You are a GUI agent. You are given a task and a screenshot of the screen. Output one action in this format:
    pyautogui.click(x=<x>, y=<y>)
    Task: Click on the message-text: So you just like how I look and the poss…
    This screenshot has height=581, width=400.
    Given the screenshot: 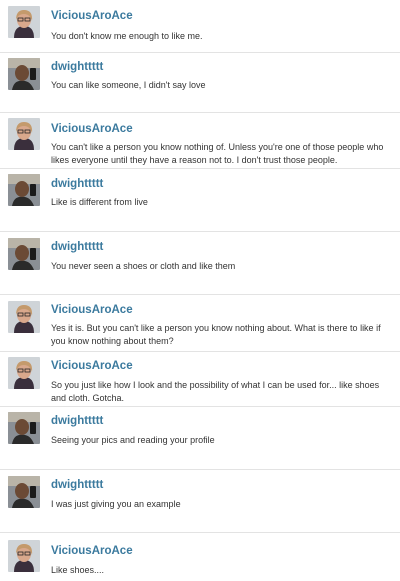 What is the action you would take?
    pyautogui.click(x=215, y=391)
    